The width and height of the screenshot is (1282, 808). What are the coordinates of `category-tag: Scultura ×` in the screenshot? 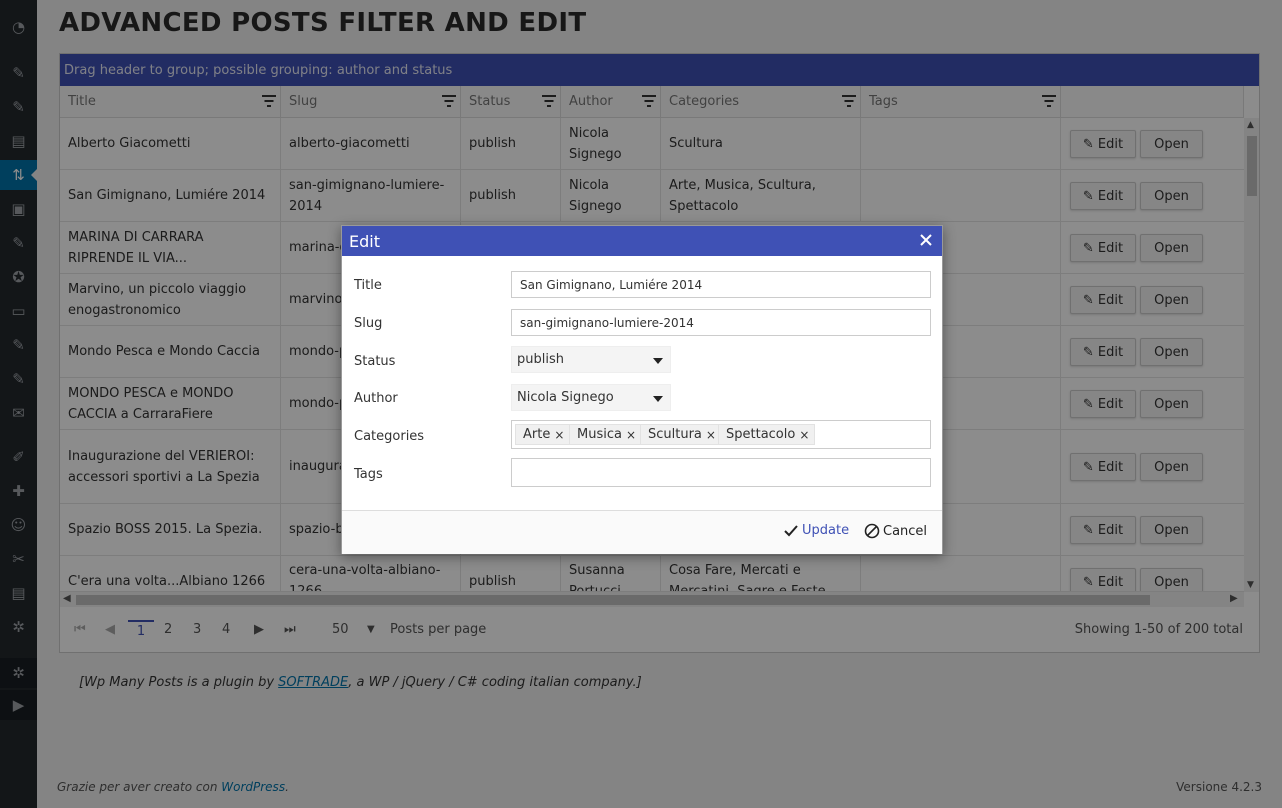 It's located at (681, 434).